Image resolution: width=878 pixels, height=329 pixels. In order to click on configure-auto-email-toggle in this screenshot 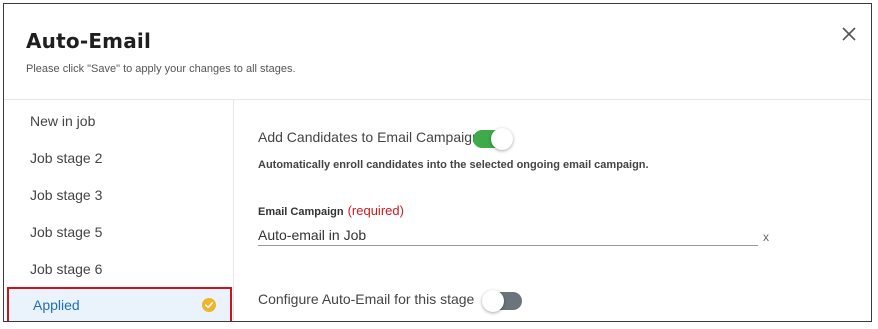, I will do `click(502, 301)`.